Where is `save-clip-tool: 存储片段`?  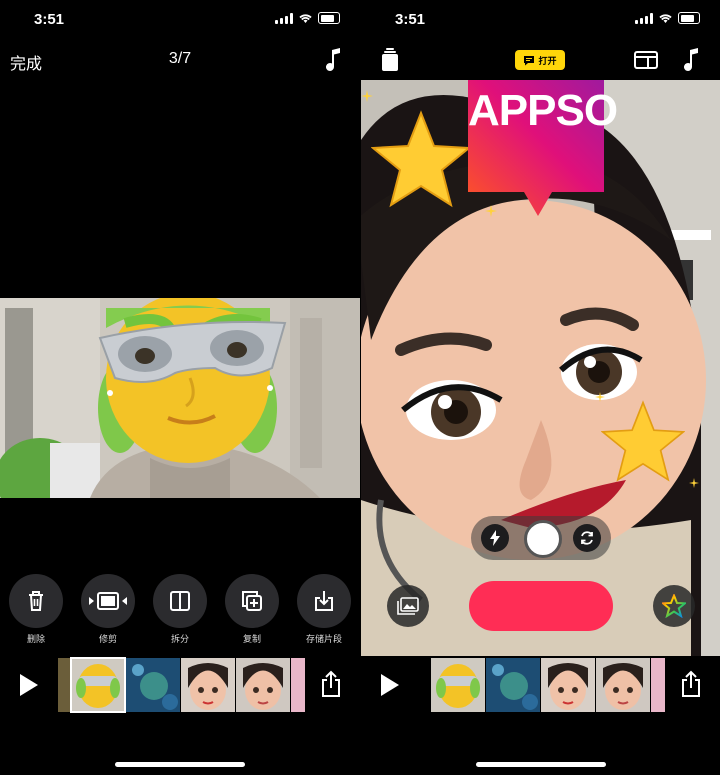 save-clip-tool: 存储片段 is located at coordinates (324, 609).